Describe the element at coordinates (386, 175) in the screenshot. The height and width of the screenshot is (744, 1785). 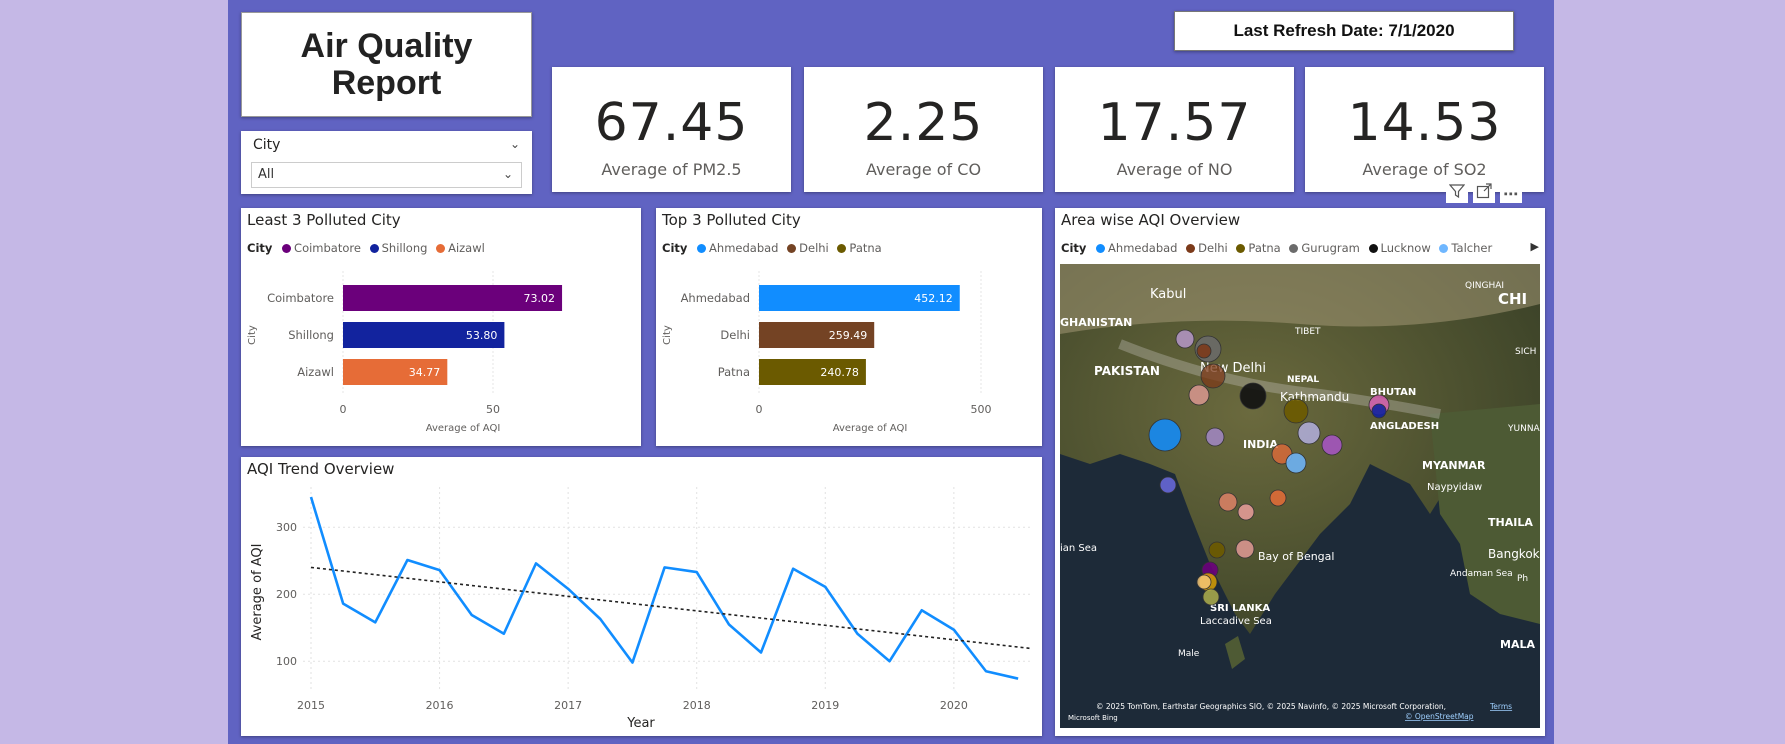
I see `city-dropdown: All ⌄` at that location.